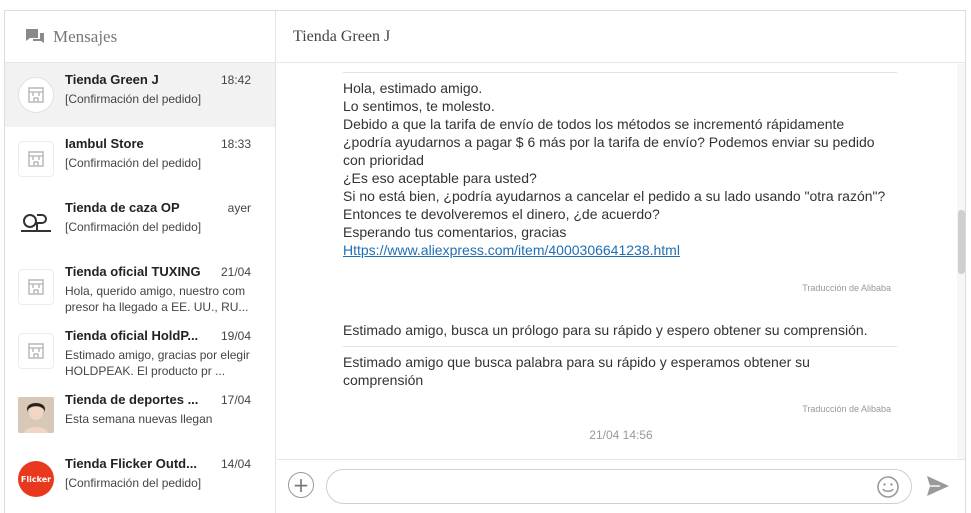  I want to click on smiley-icon, so click(888, 487).